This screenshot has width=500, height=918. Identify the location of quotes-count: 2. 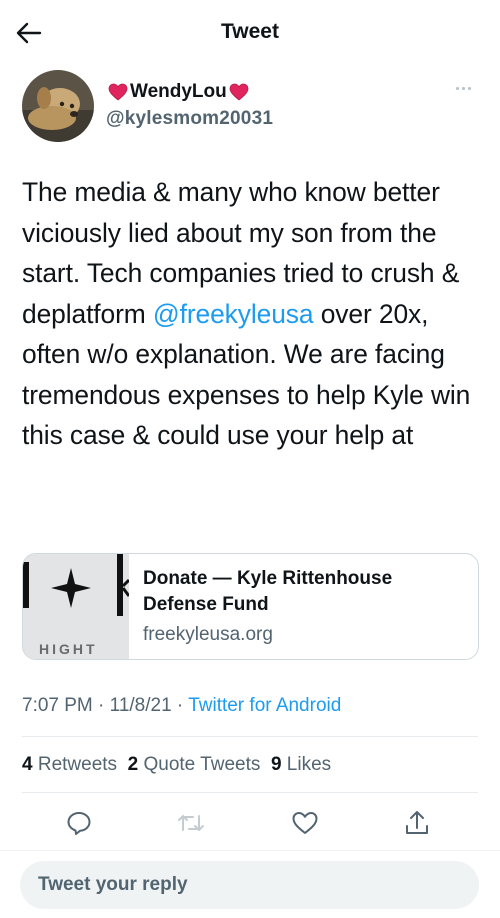
(133, 764).